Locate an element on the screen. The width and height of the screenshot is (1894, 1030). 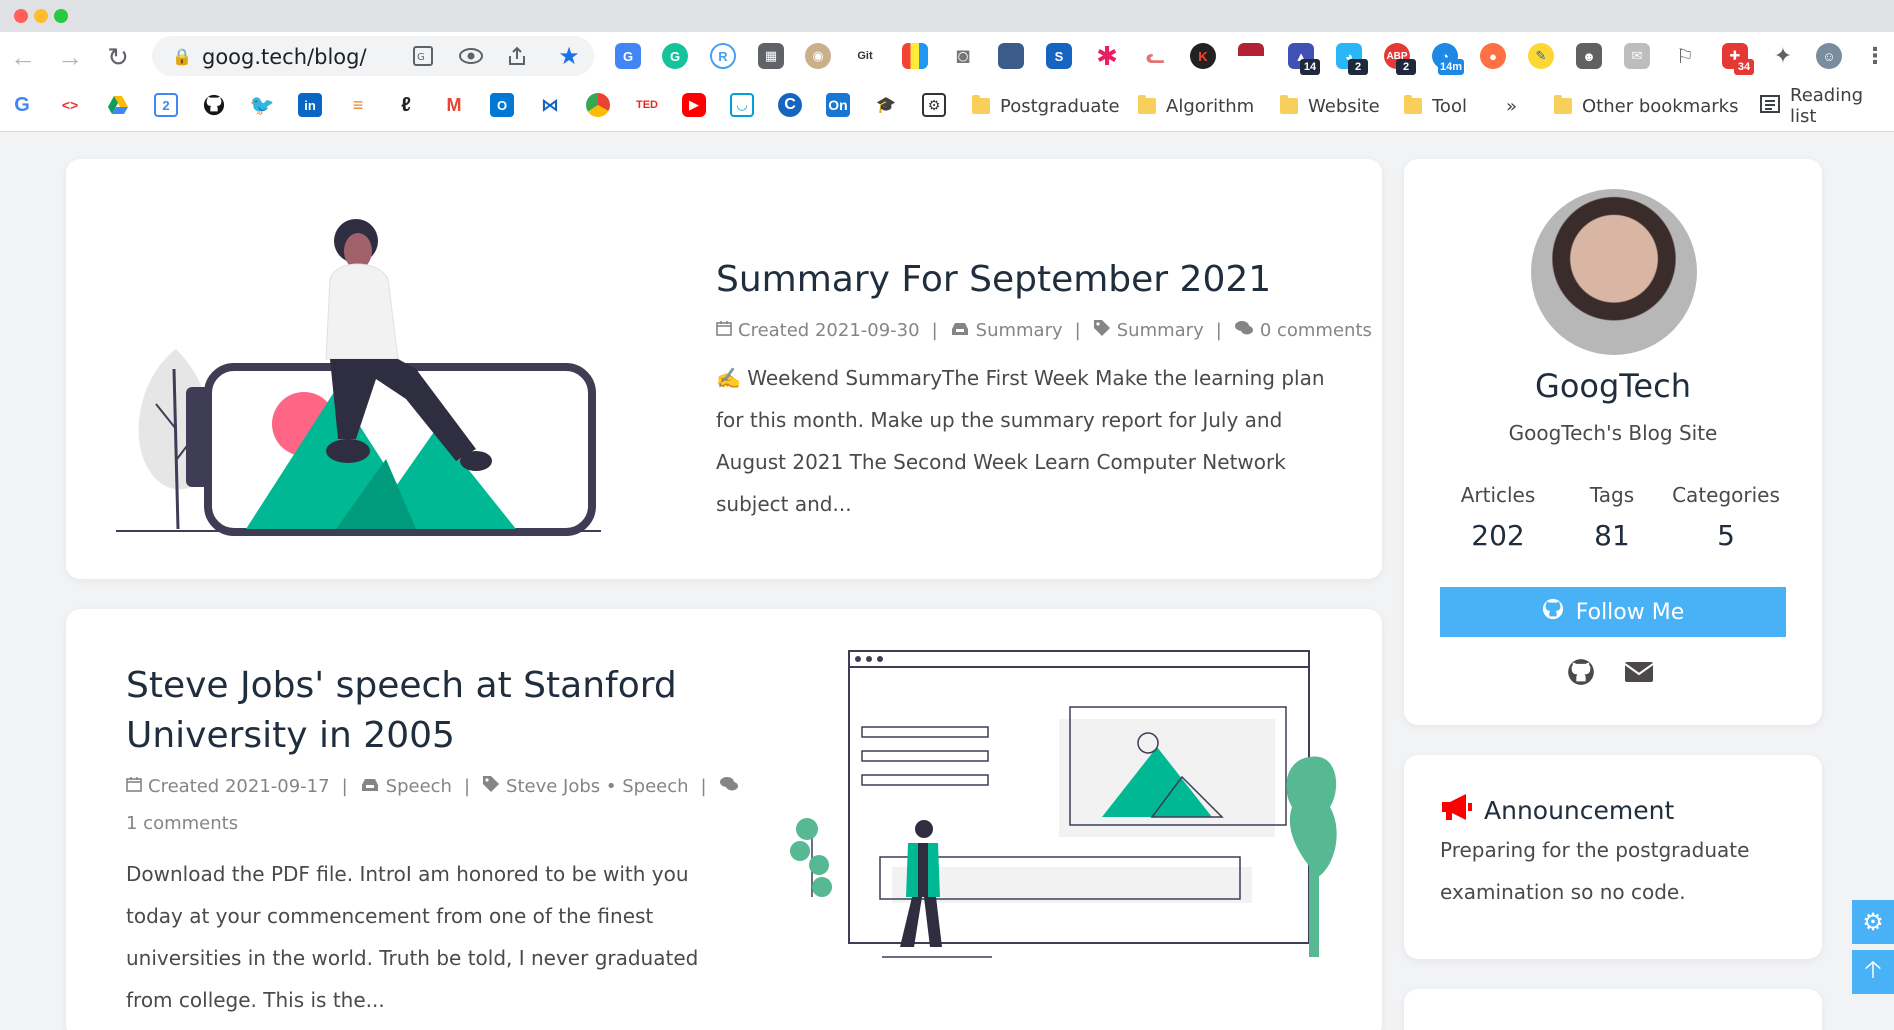
r-extension-icon: R is located at coordinates (723, 56).